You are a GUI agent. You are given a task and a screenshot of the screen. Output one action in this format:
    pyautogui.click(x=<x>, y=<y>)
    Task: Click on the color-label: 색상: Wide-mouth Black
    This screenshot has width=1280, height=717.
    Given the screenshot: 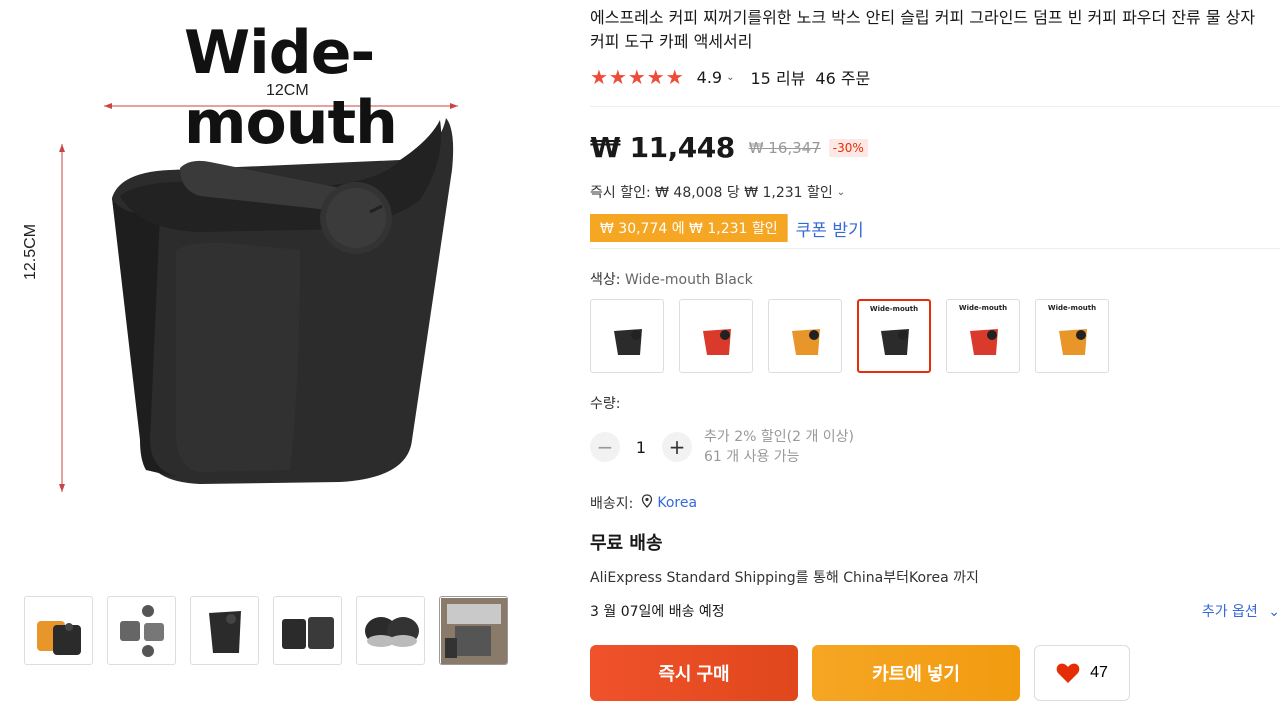 What is the action you would take?
    pyautogui.click(x=935, y=279)
    